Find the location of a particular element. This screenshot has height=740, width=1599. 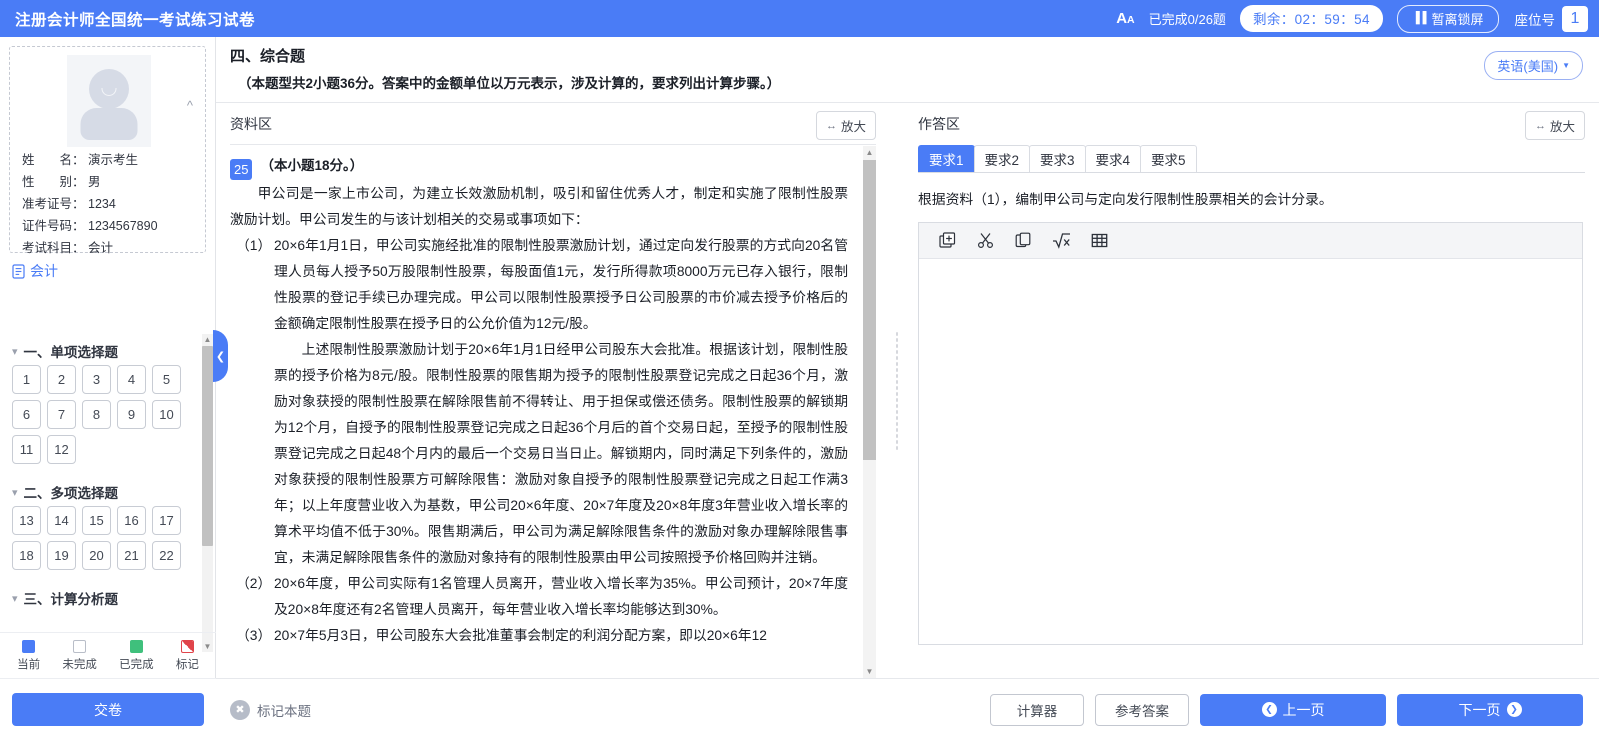

reference-answer-button: 参考答案 is located at coordinates (1142, 709).